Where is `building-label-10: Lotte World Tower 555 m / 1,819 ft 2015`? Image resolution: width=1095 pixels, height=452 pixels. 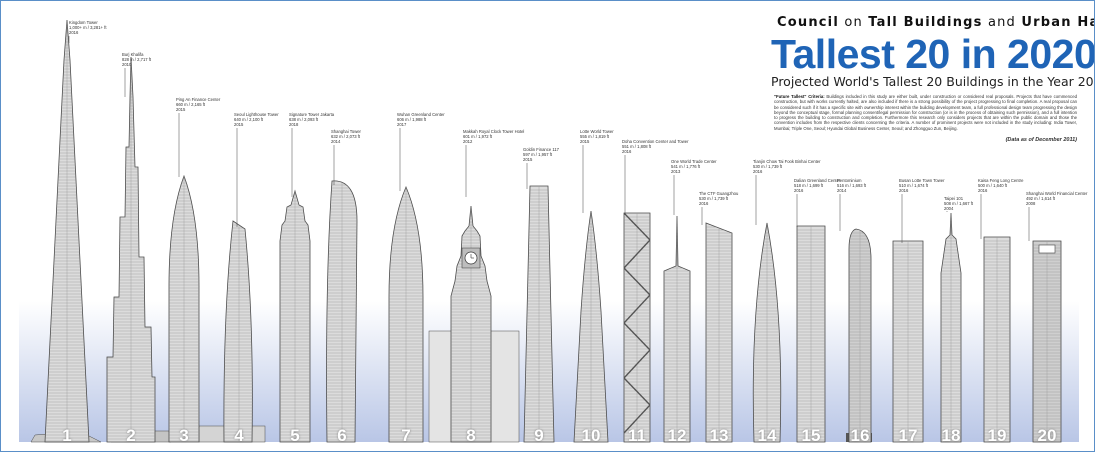 building-label-10: Lotte World Tower 555 m / 1,819 ft 2015 is located at coordinates (597, 137).